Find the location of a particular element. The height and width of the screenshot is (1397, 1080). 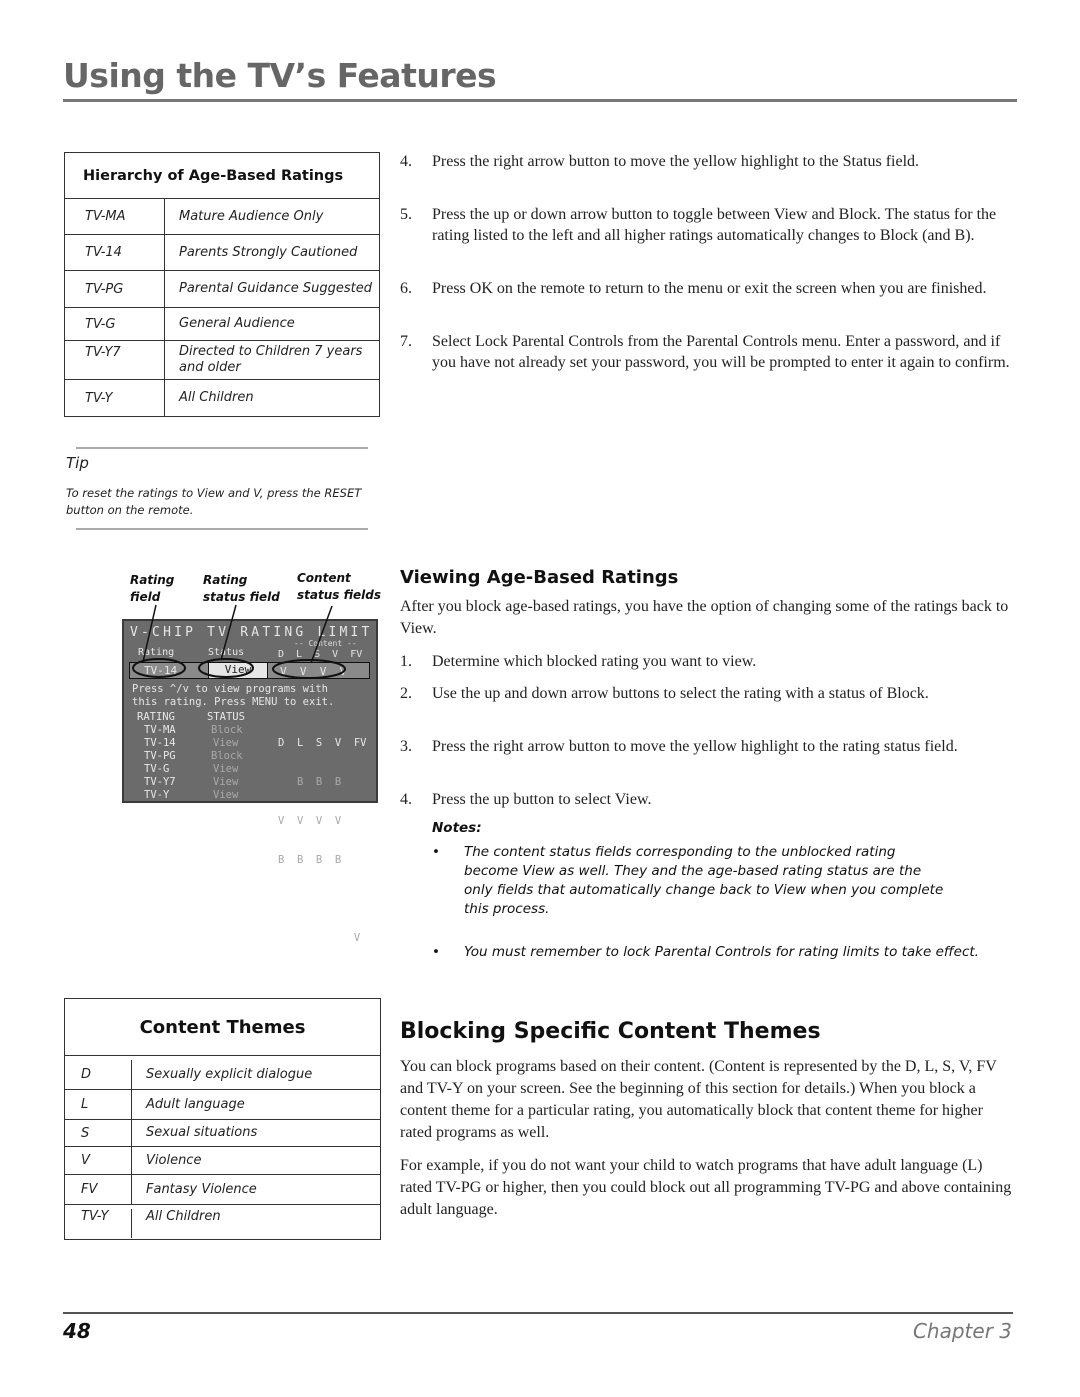

list-rating: TV-Y7 is located at coordinates (160, 782).